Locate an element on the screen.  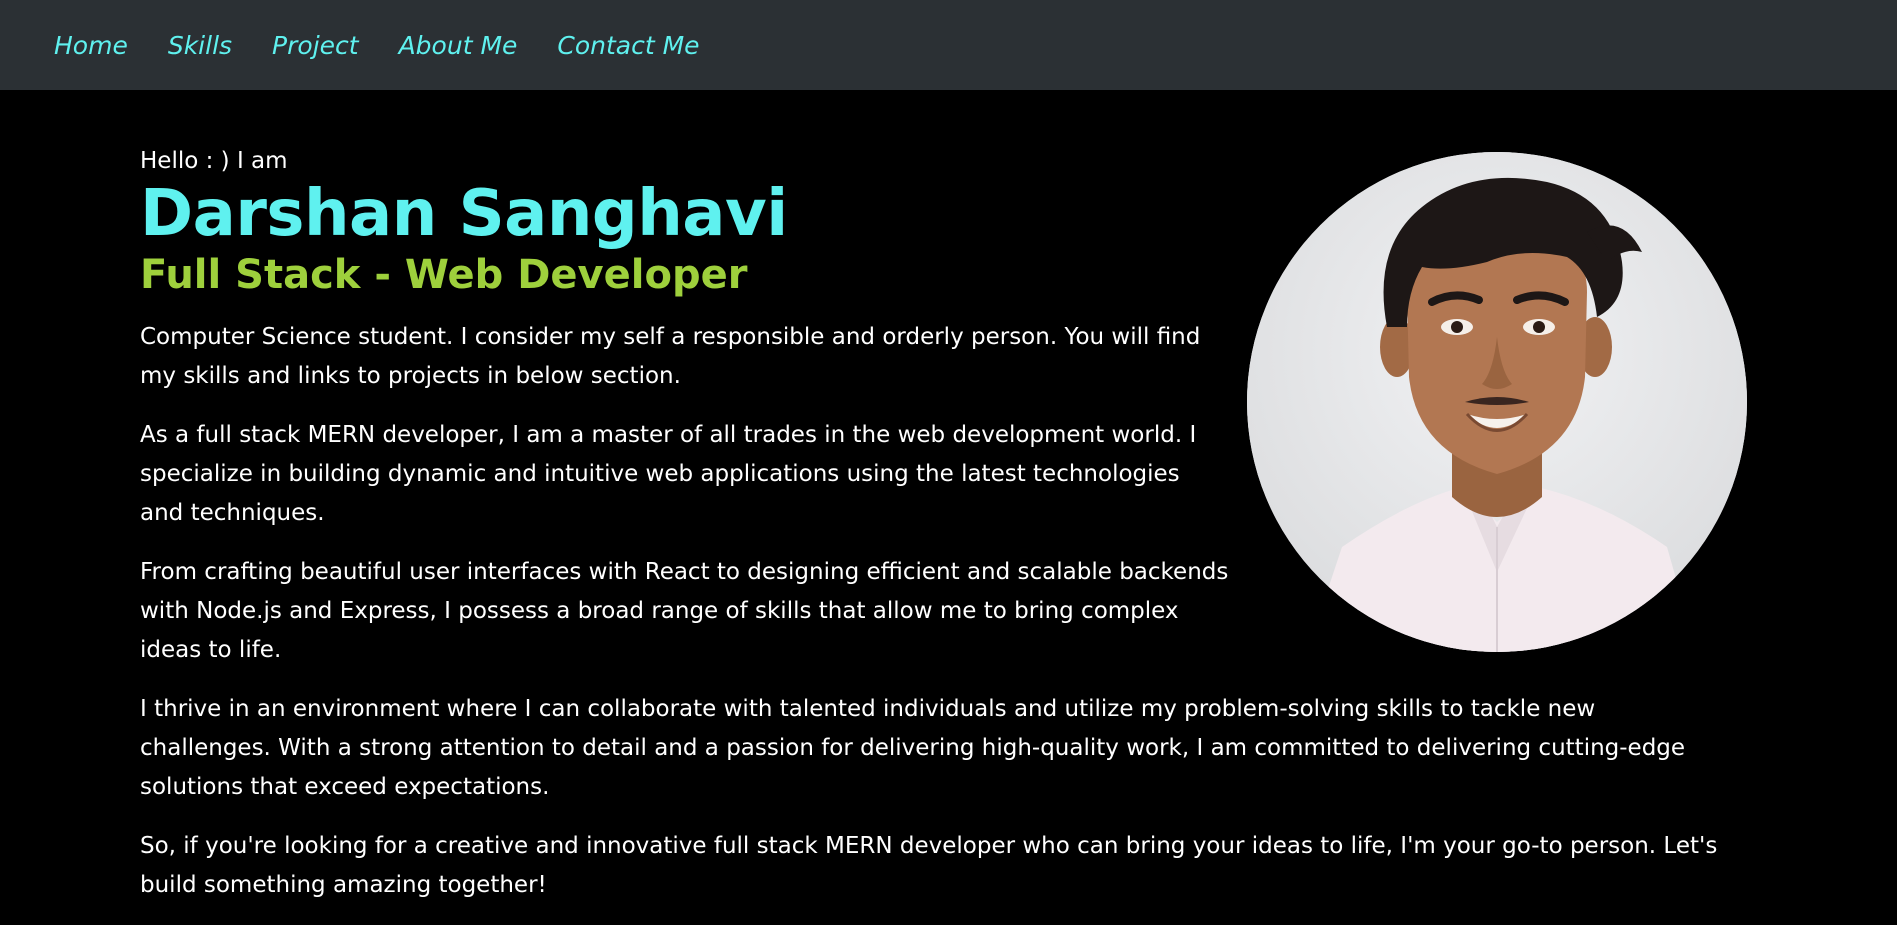
profile-photo is located at coordinates (1497, 402).